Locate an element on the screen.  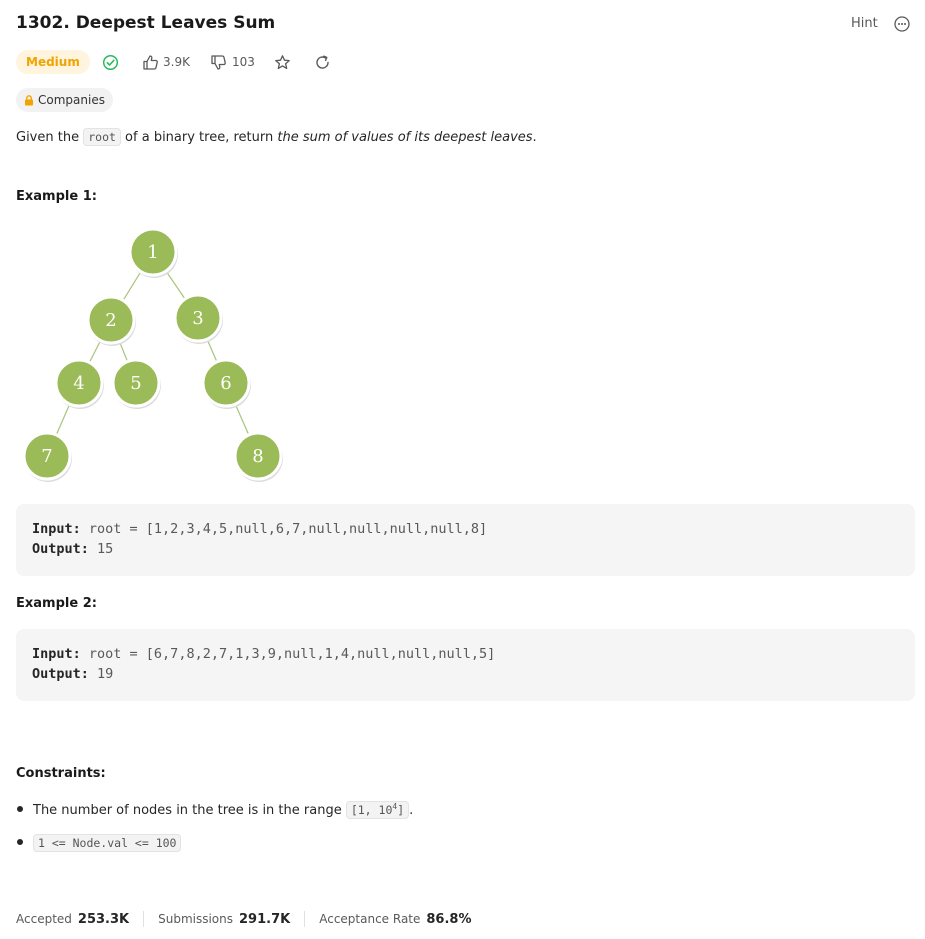
tree-node-label: 8 is located at coordinates (257, 456).